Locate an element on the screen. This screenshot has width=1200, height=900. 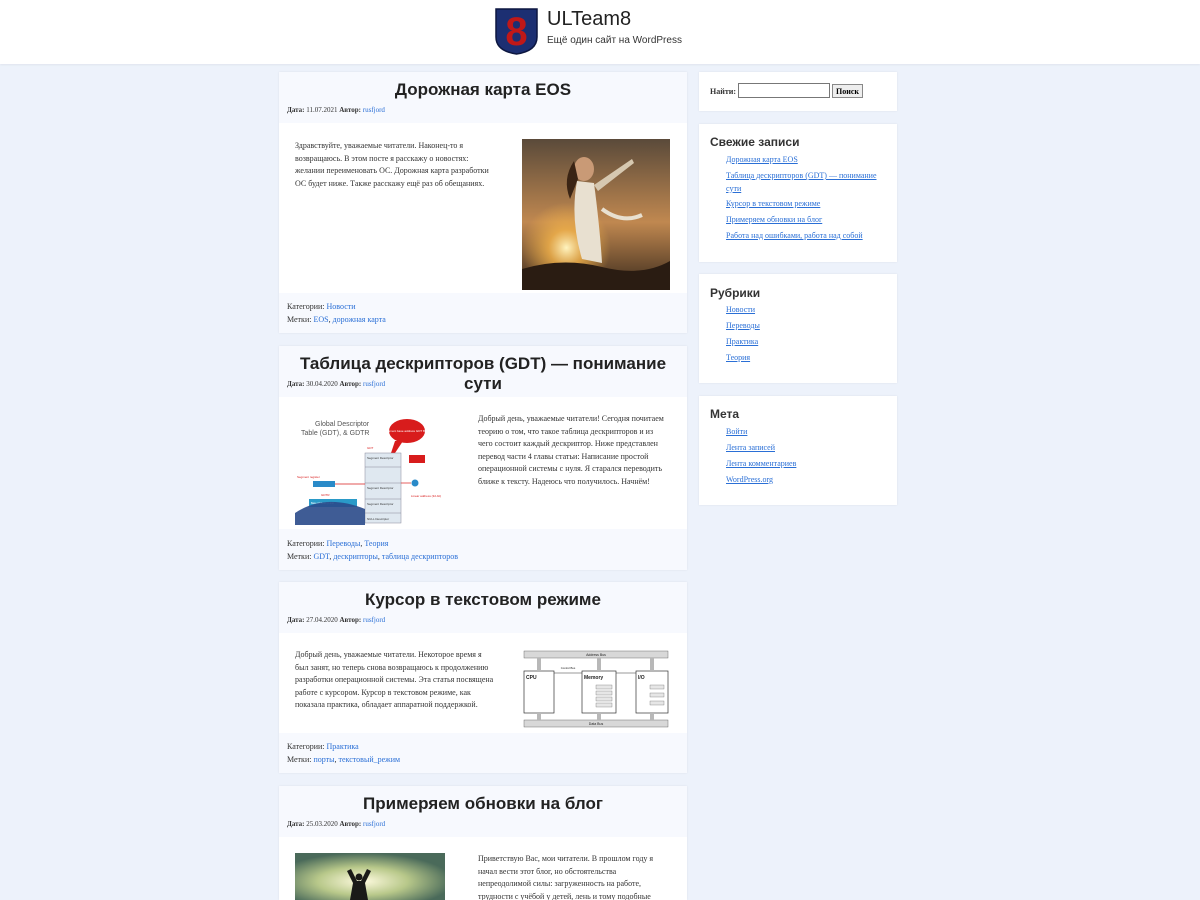
list-item: Теория is located at coordinates (743, 358).